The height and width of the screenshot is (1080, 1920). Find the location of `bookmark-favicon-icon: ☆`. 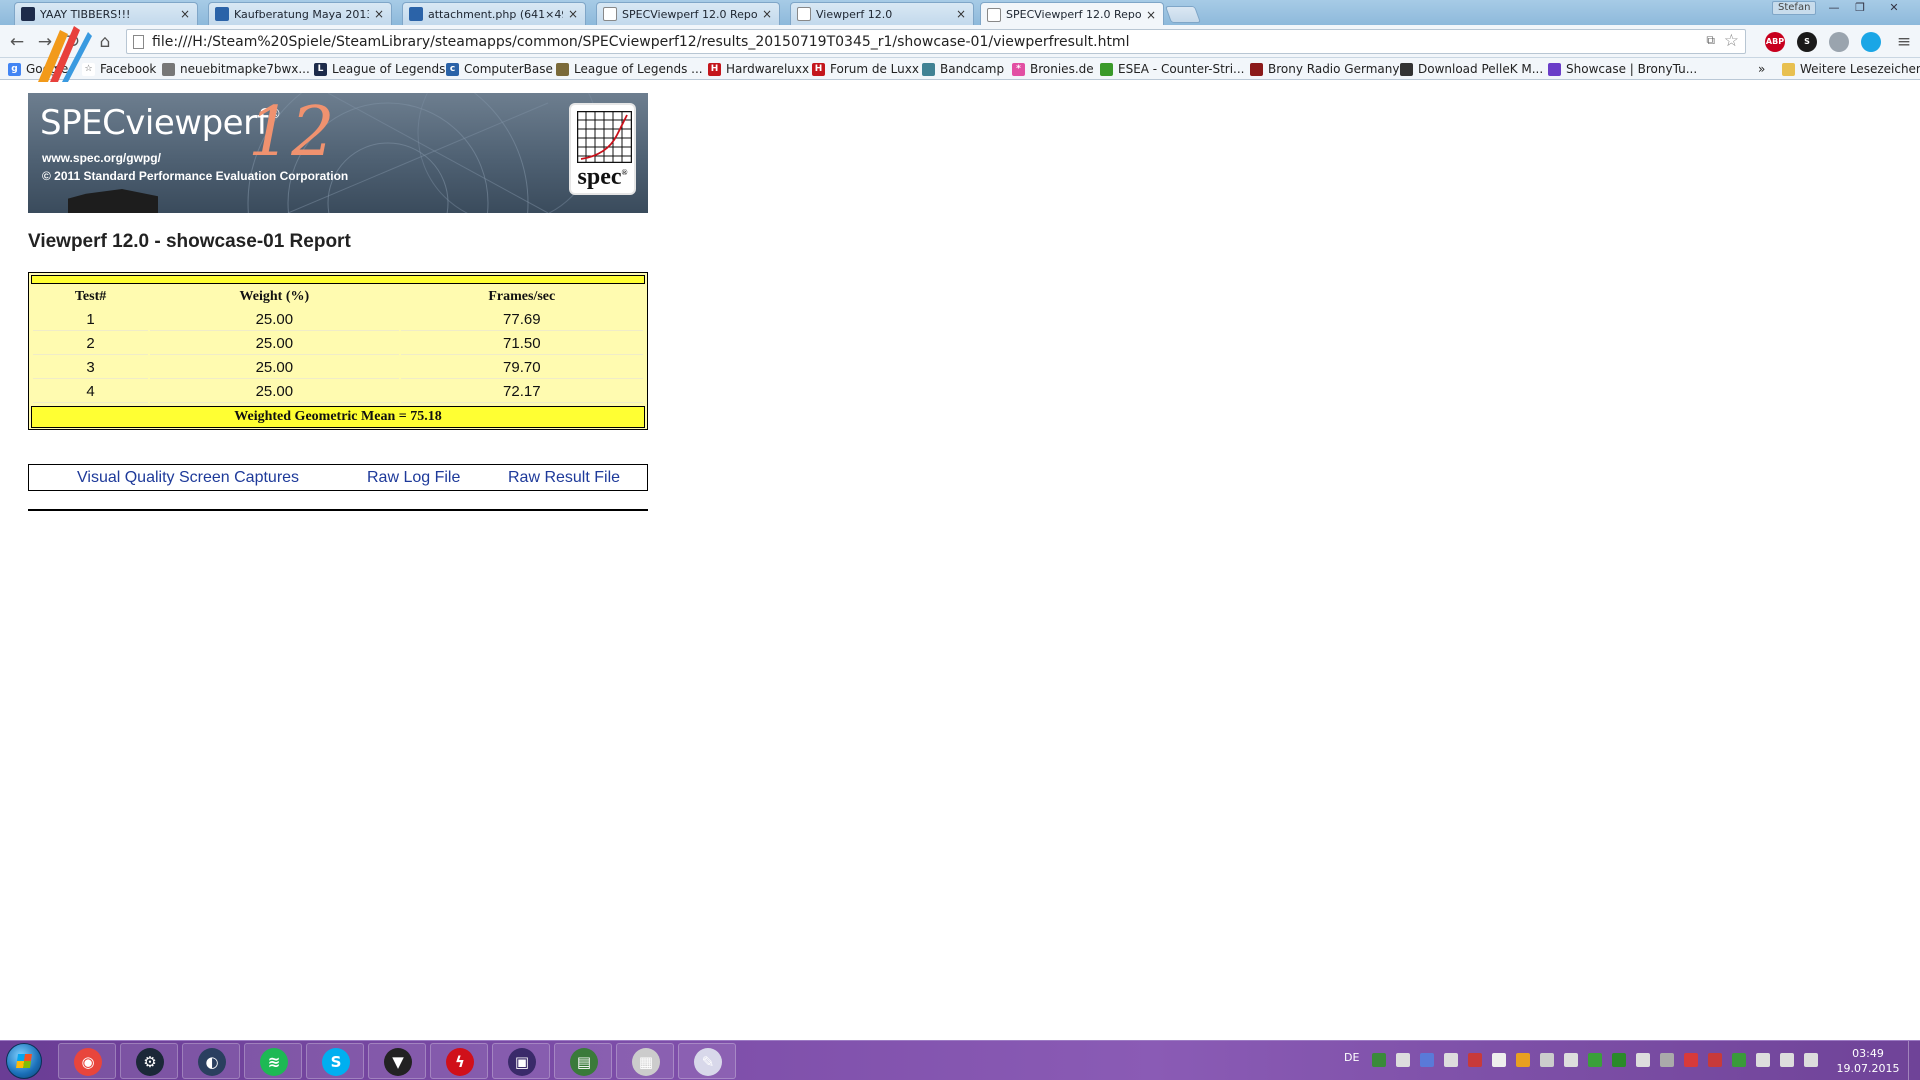

bookmark-favicon-icon: ☆ is located at coordinates (88, 69).